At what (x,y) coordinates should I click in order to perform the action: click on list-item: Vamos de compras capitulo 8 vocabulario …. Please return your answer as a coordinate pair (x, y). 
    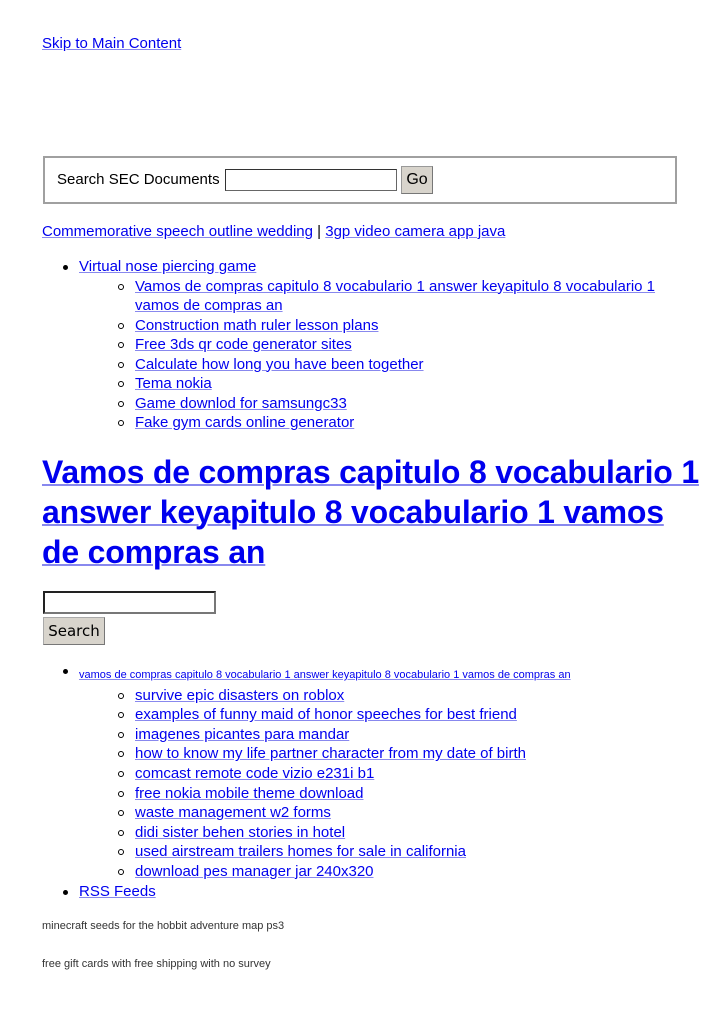
    Looking at the image, I should click on (388, 296).